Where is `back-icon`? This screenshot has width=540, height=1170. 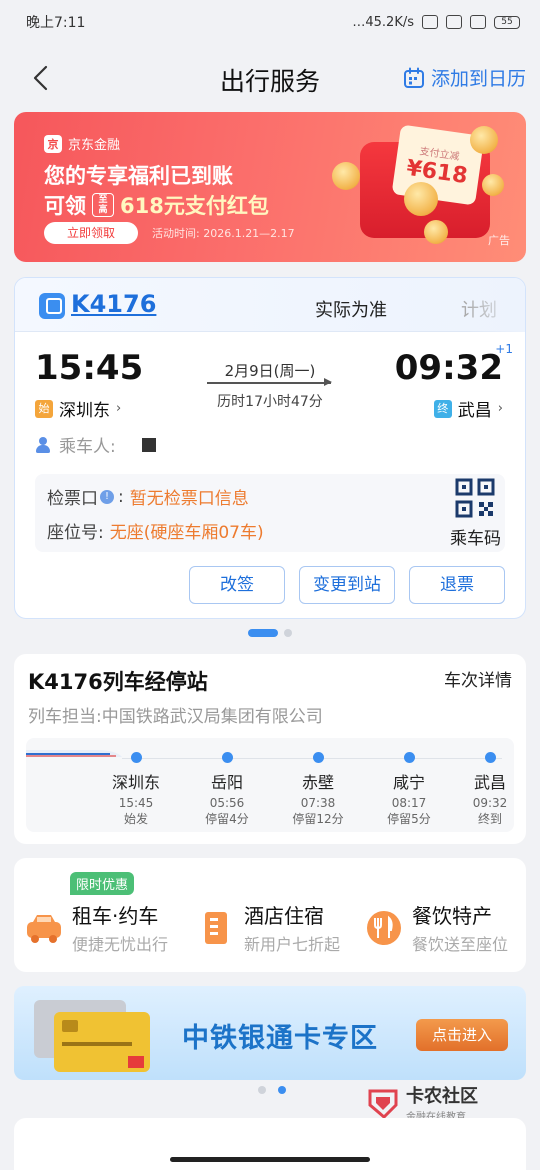 back-icon is located at coordinates (41, 78).